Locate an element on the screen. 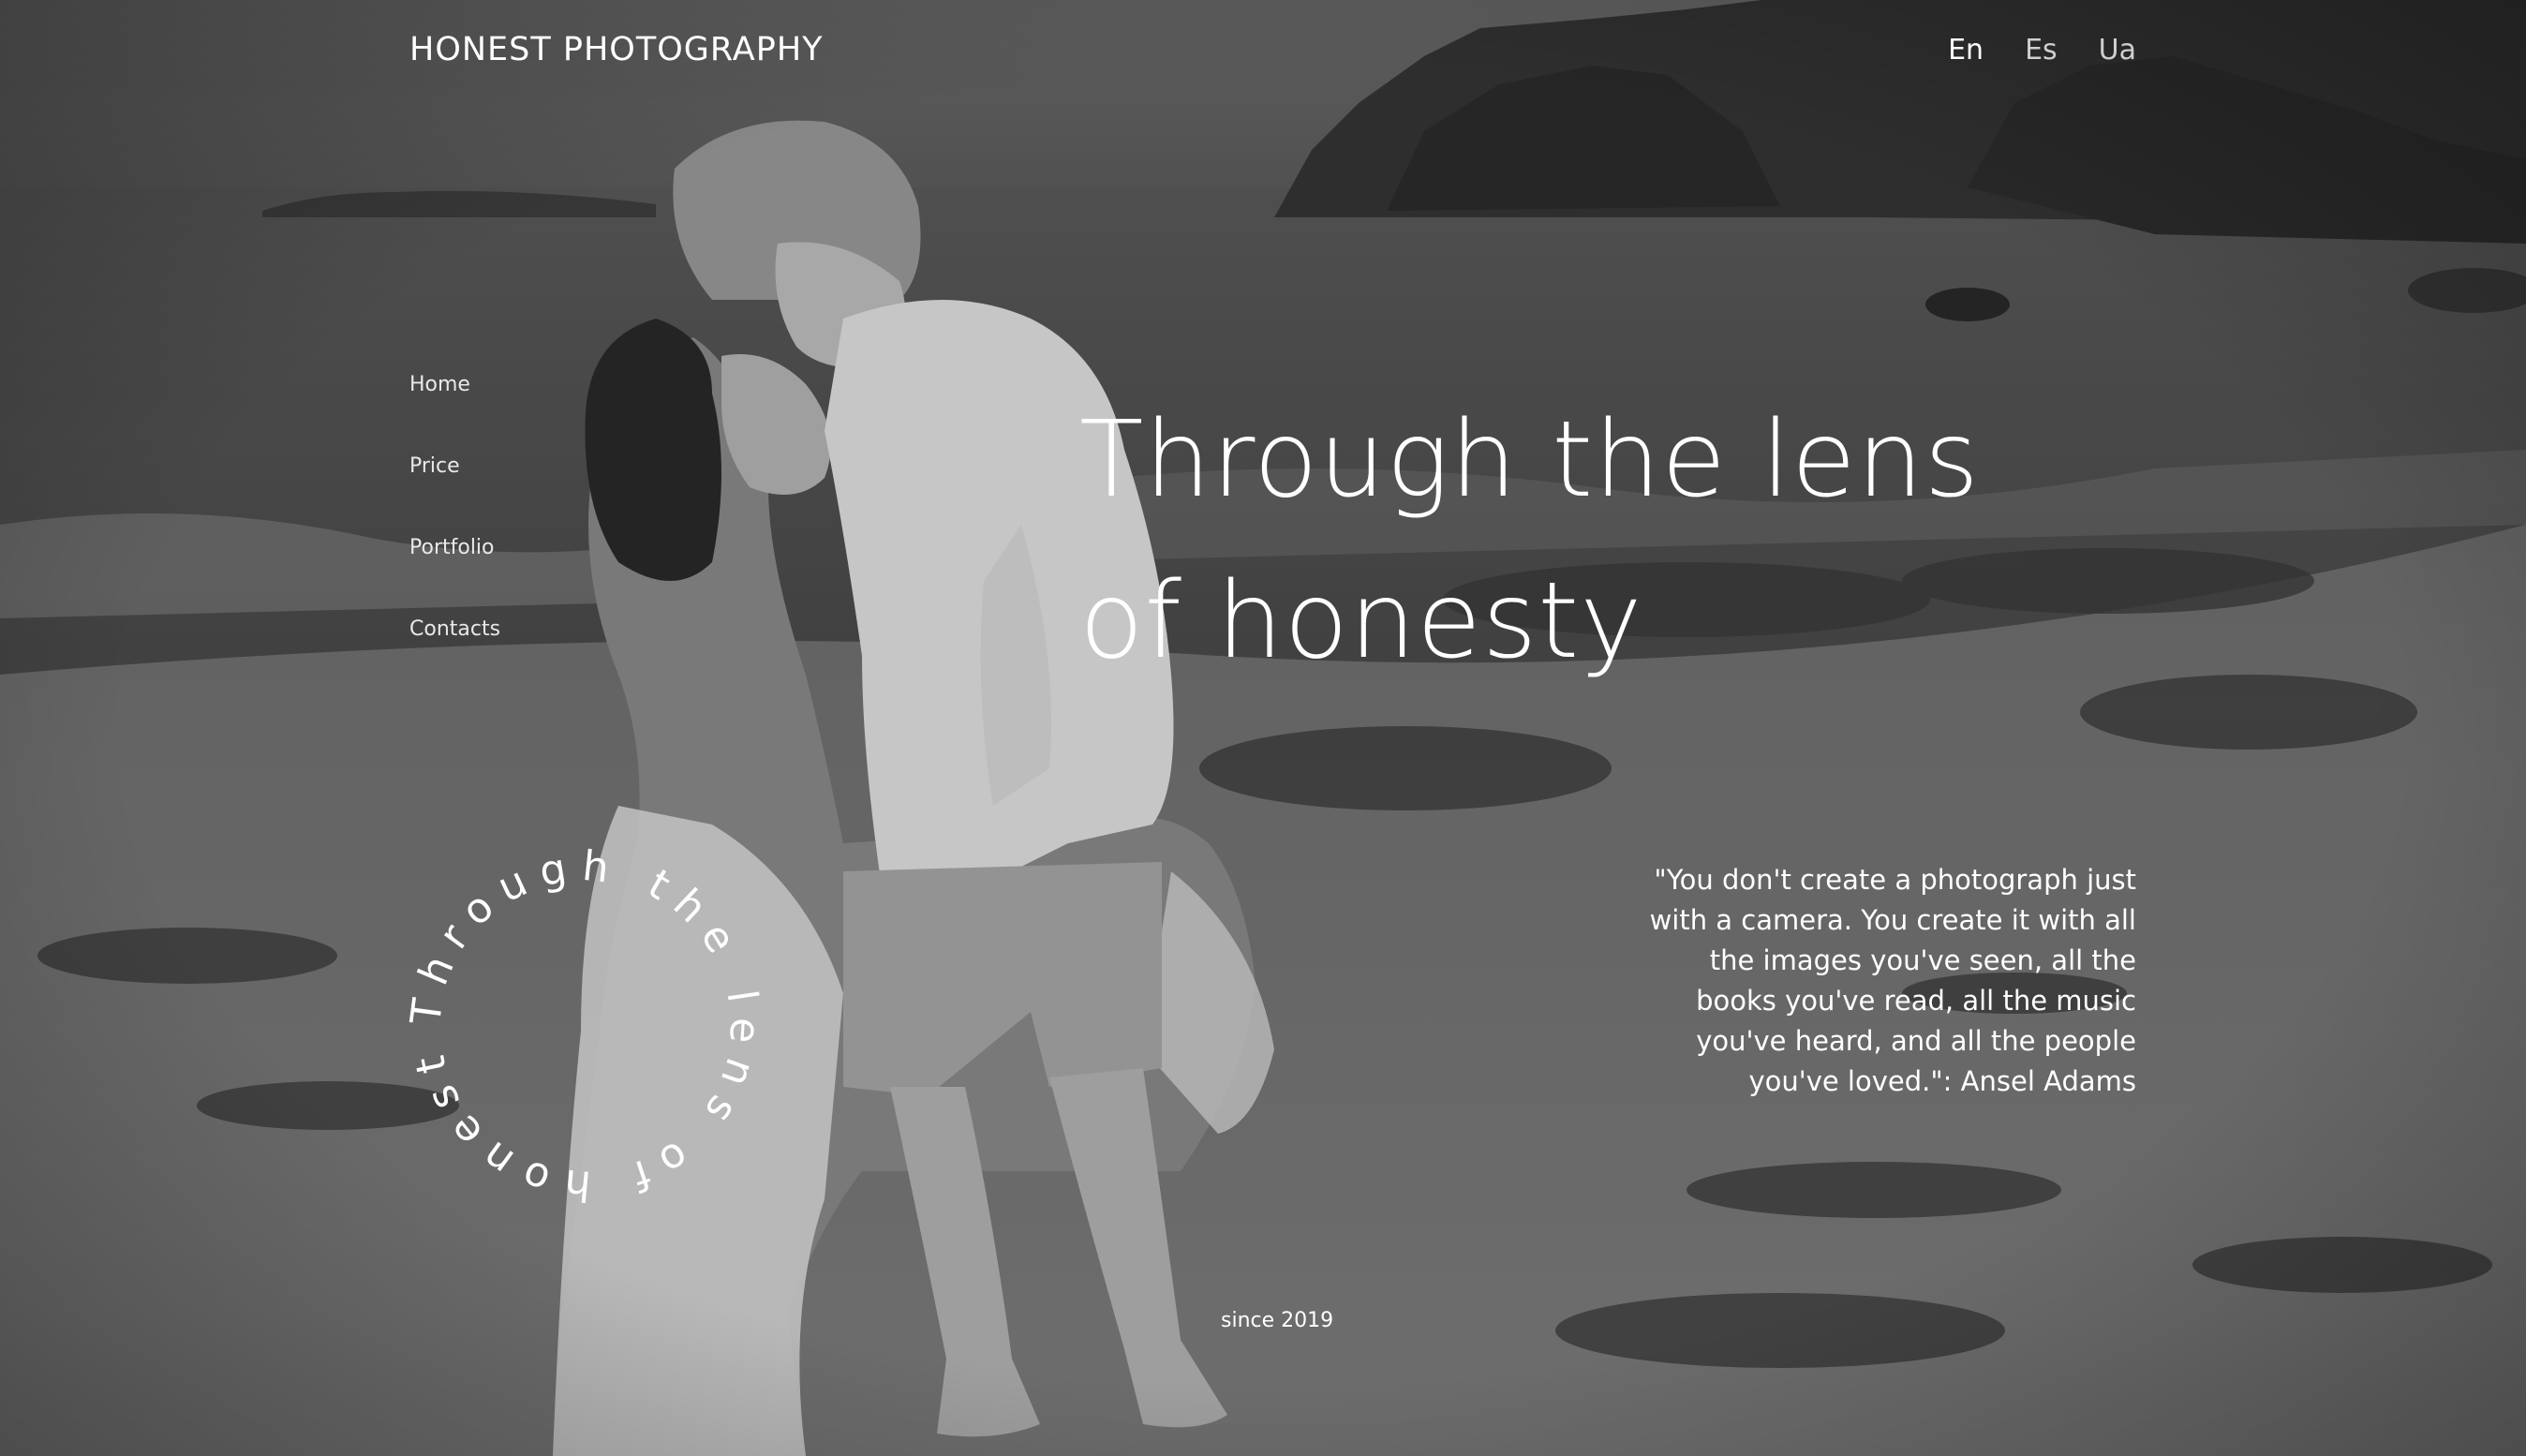 The width and height of the screenshot is (2526, 1456). circular-text-svg: Through the lens of honesty is located at coordinates (574, 1005).